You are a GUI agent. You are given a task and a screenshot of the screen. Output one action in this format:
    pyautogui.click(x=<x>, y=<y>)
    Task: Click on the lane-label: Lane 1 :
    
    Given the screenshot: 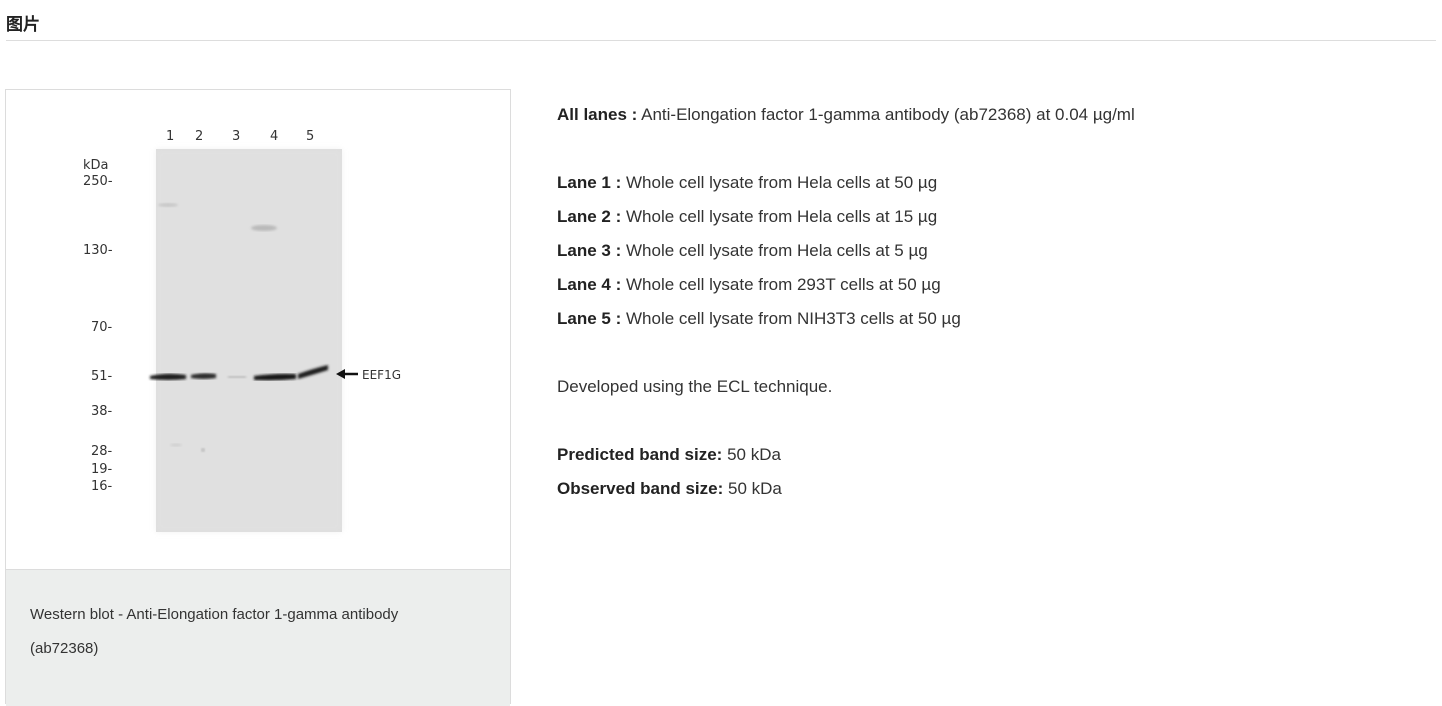 What is the action you would take?
    pyautogui.click(x=589, y=182)
    